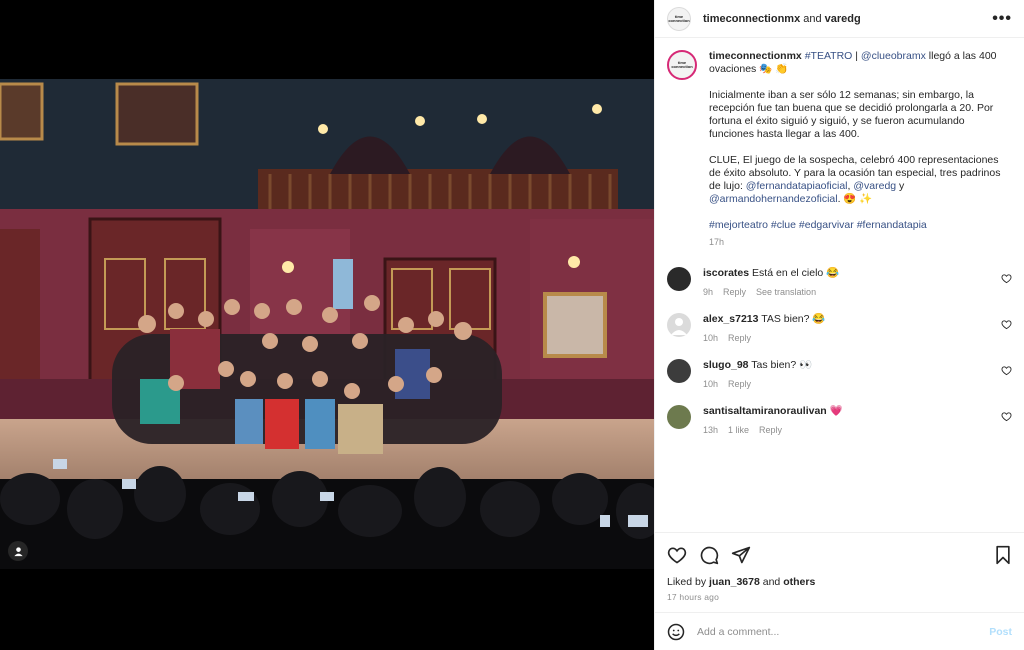 The image size is (1024, 650). I want to click on mention-armando-link: @armandohernandezoficial, so click(773, 199).